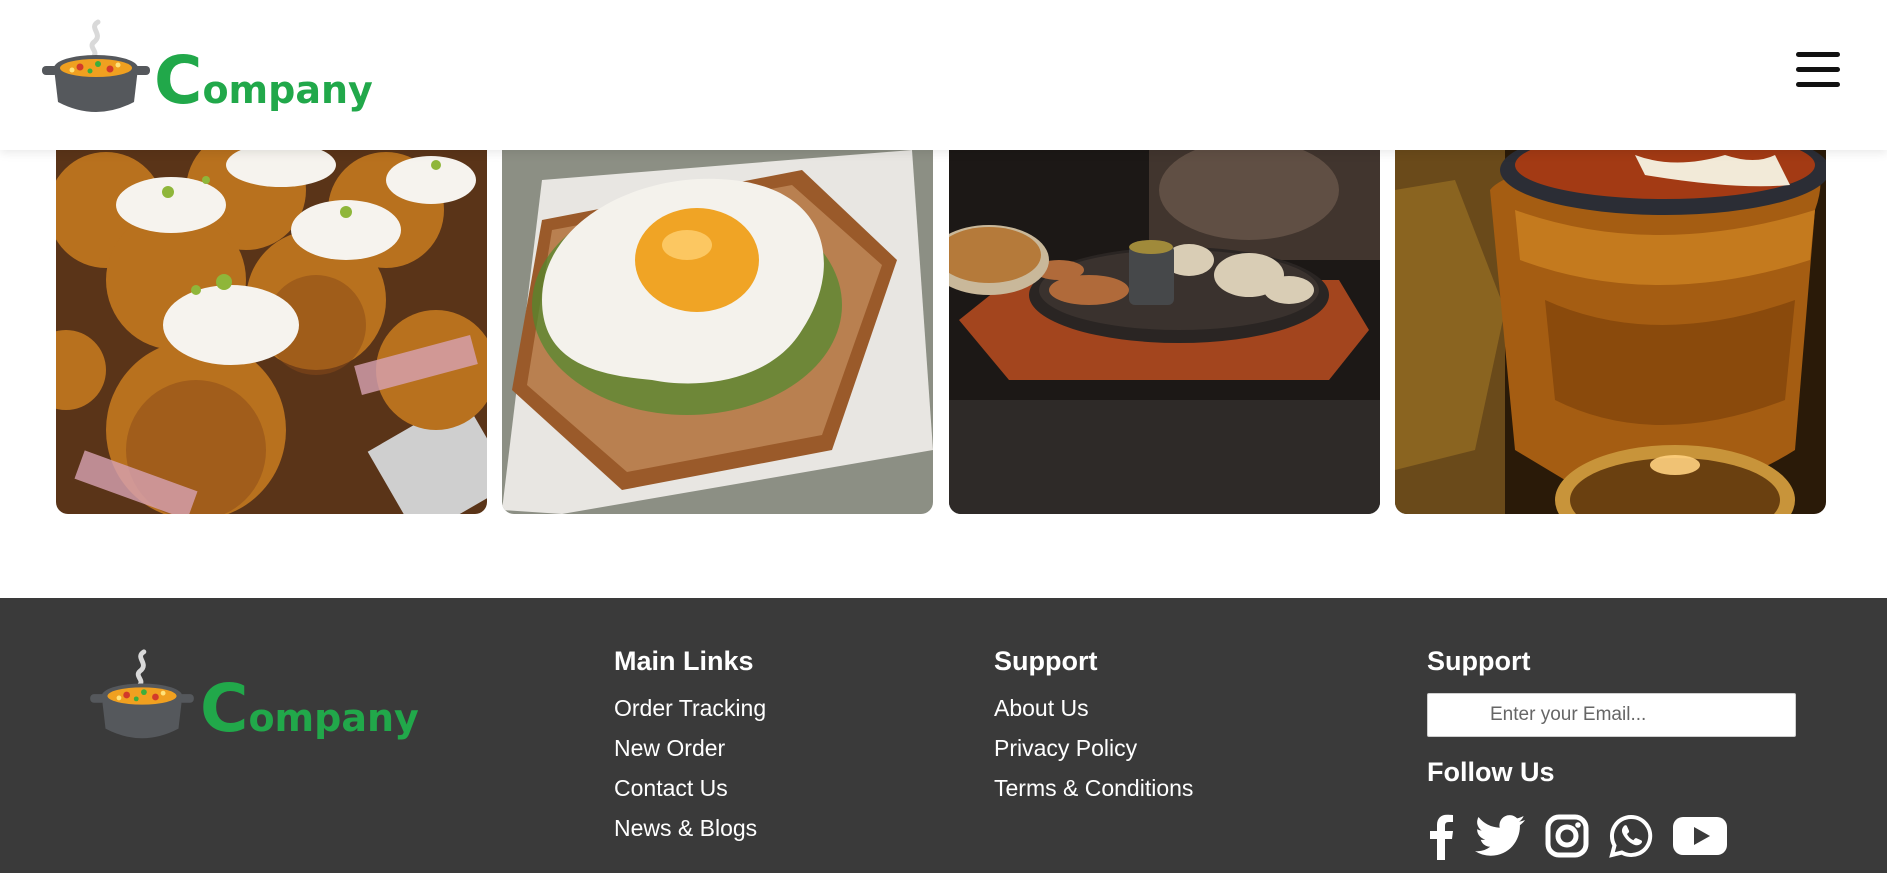  What do you see at coordinates (1093, 788) in the screenshot?
I see `link-terms-conditions: Terms & Conditions` at bounding box center [1093, 788].